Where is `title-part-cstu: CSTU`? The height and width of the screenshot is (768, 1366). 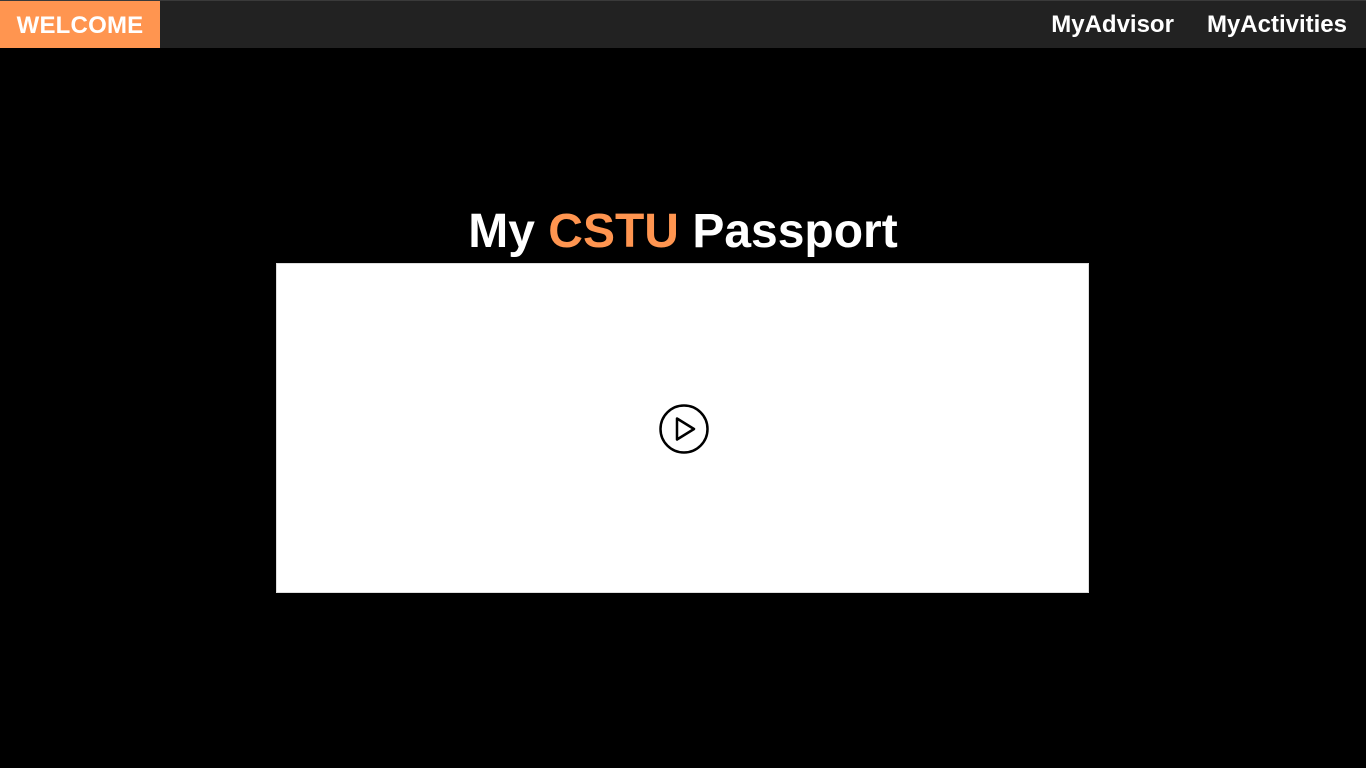 title-part-cstu: CSTU is located at coordinates (613, 231).